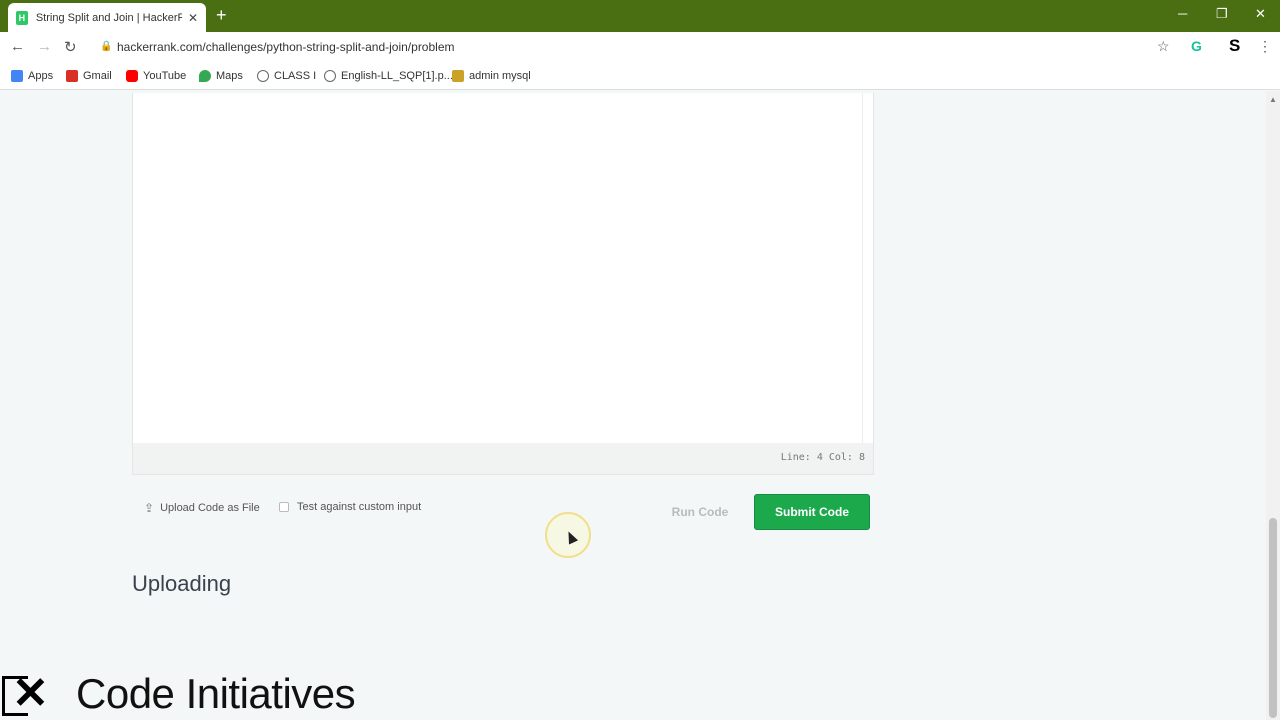  Describe the element at coordinates (503, 459) in the screenshot. I see `editor-status-bar: Line: 4 Col: 8` at that location.